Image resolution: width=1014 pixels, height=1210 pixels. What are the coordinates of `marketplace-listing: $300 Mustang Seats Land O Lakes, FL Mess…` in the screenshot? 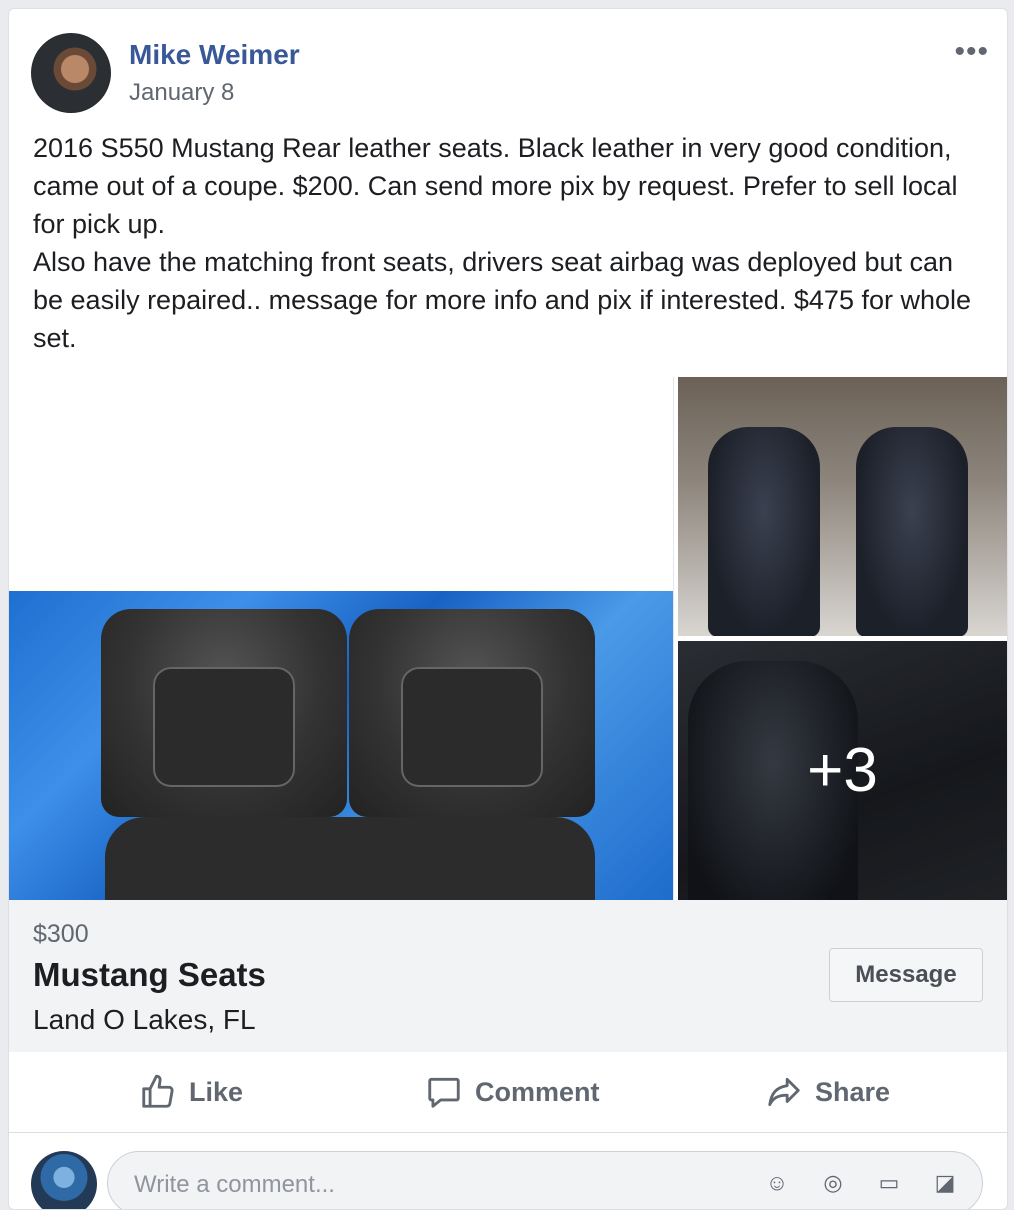 It's located at (508, 976).